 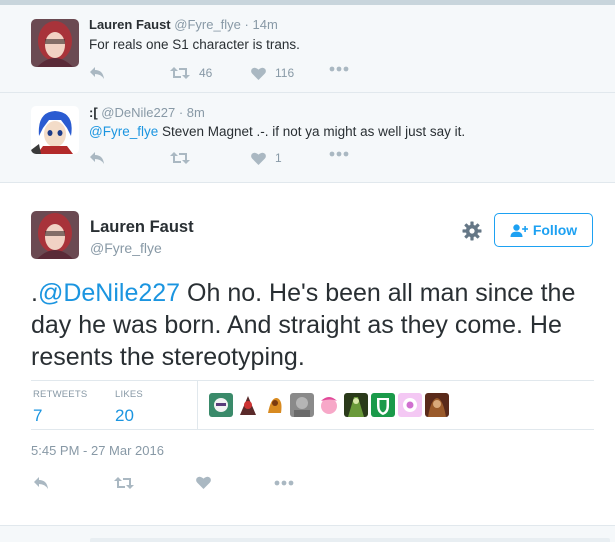 What do you see at coordinates (93, 112) in the screenshot?
I see `author-name: :[` at bounding box center [93, 112].